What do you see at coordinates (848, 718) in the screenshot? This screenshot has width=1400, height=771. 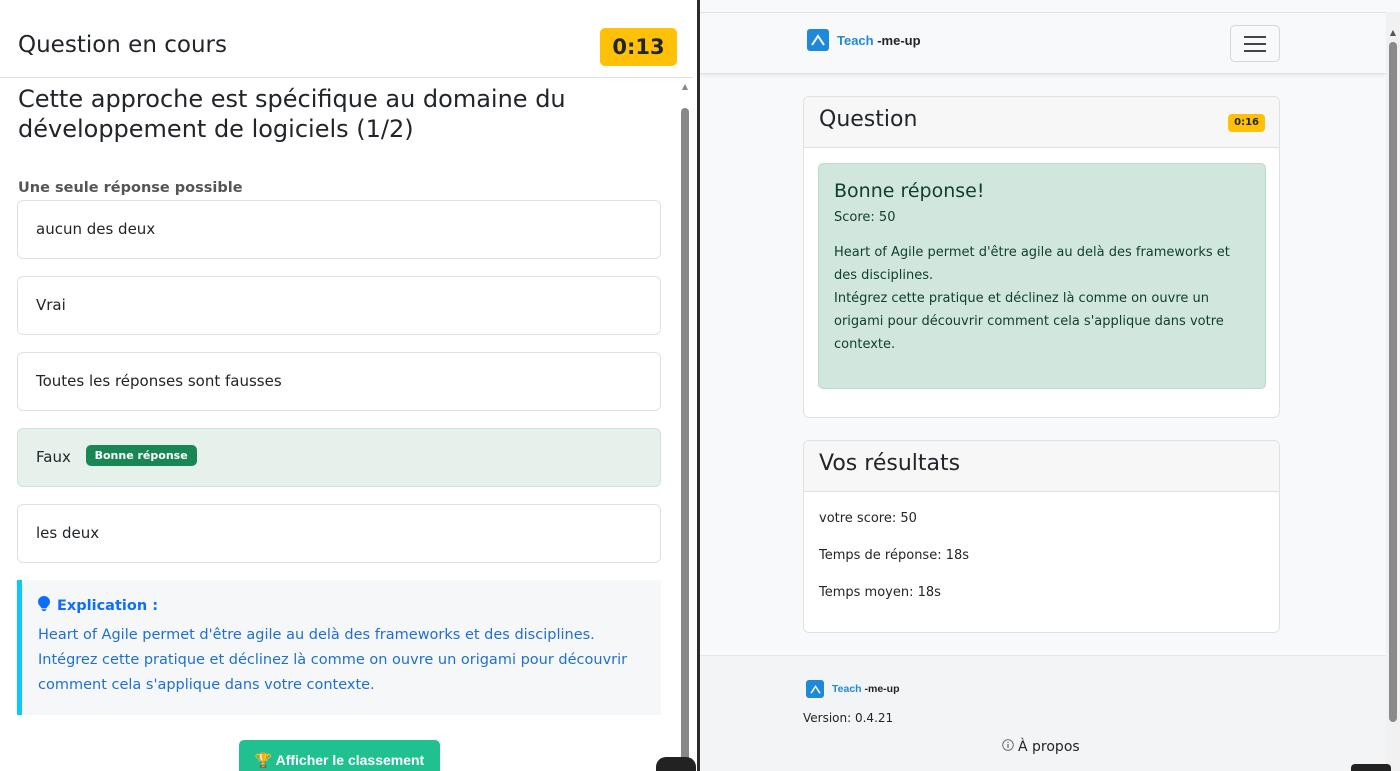 I see `app-version: Version: 0.4.21` at bounding box center [848, 718].